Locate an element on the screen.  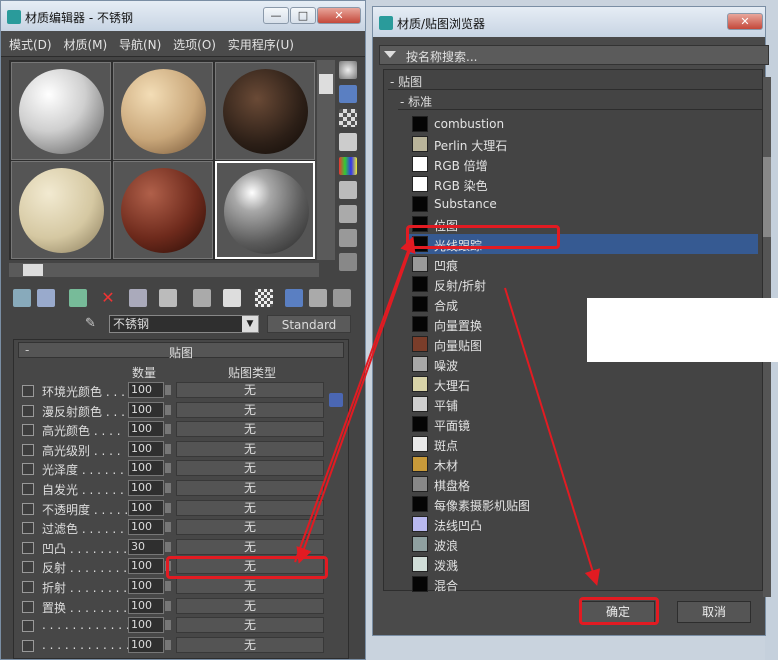
browser-item: Perlin 大理石 is located at coordinates (583, 144).